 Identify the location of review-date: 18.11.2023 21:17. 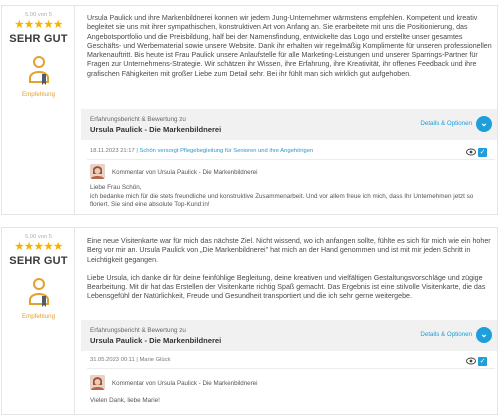
(112, 151).